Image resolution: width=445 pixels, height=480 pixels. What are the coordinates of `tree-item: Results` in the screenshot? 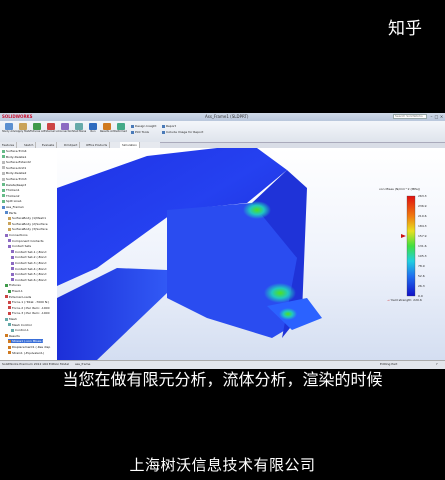 It's located at (12, 336).